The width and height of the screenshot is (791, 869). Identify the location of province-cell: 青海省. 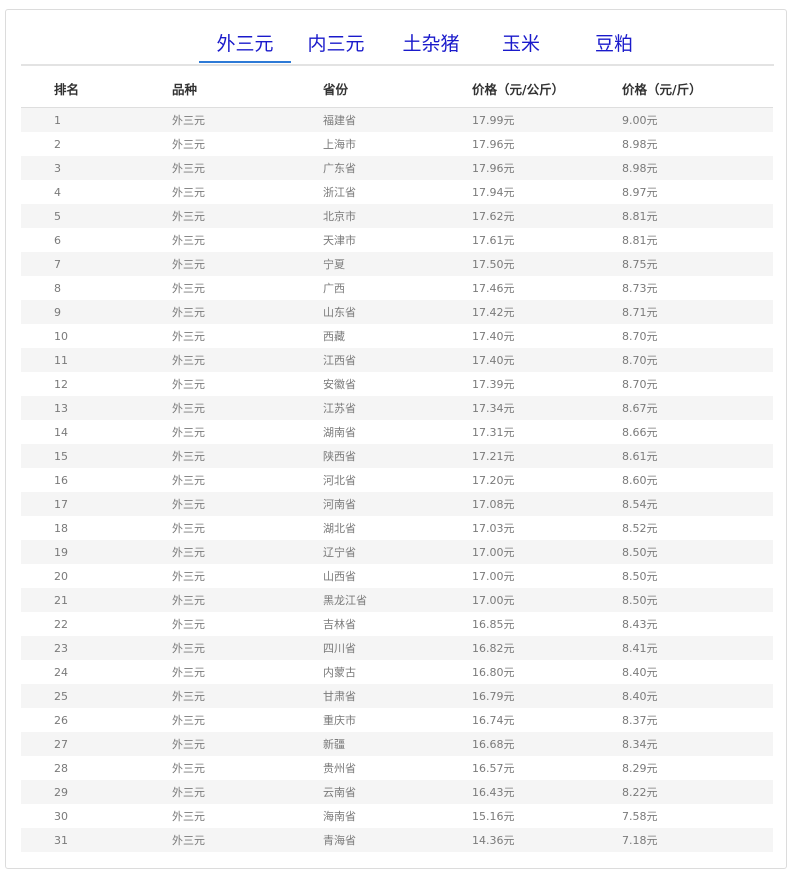
(397, 840).